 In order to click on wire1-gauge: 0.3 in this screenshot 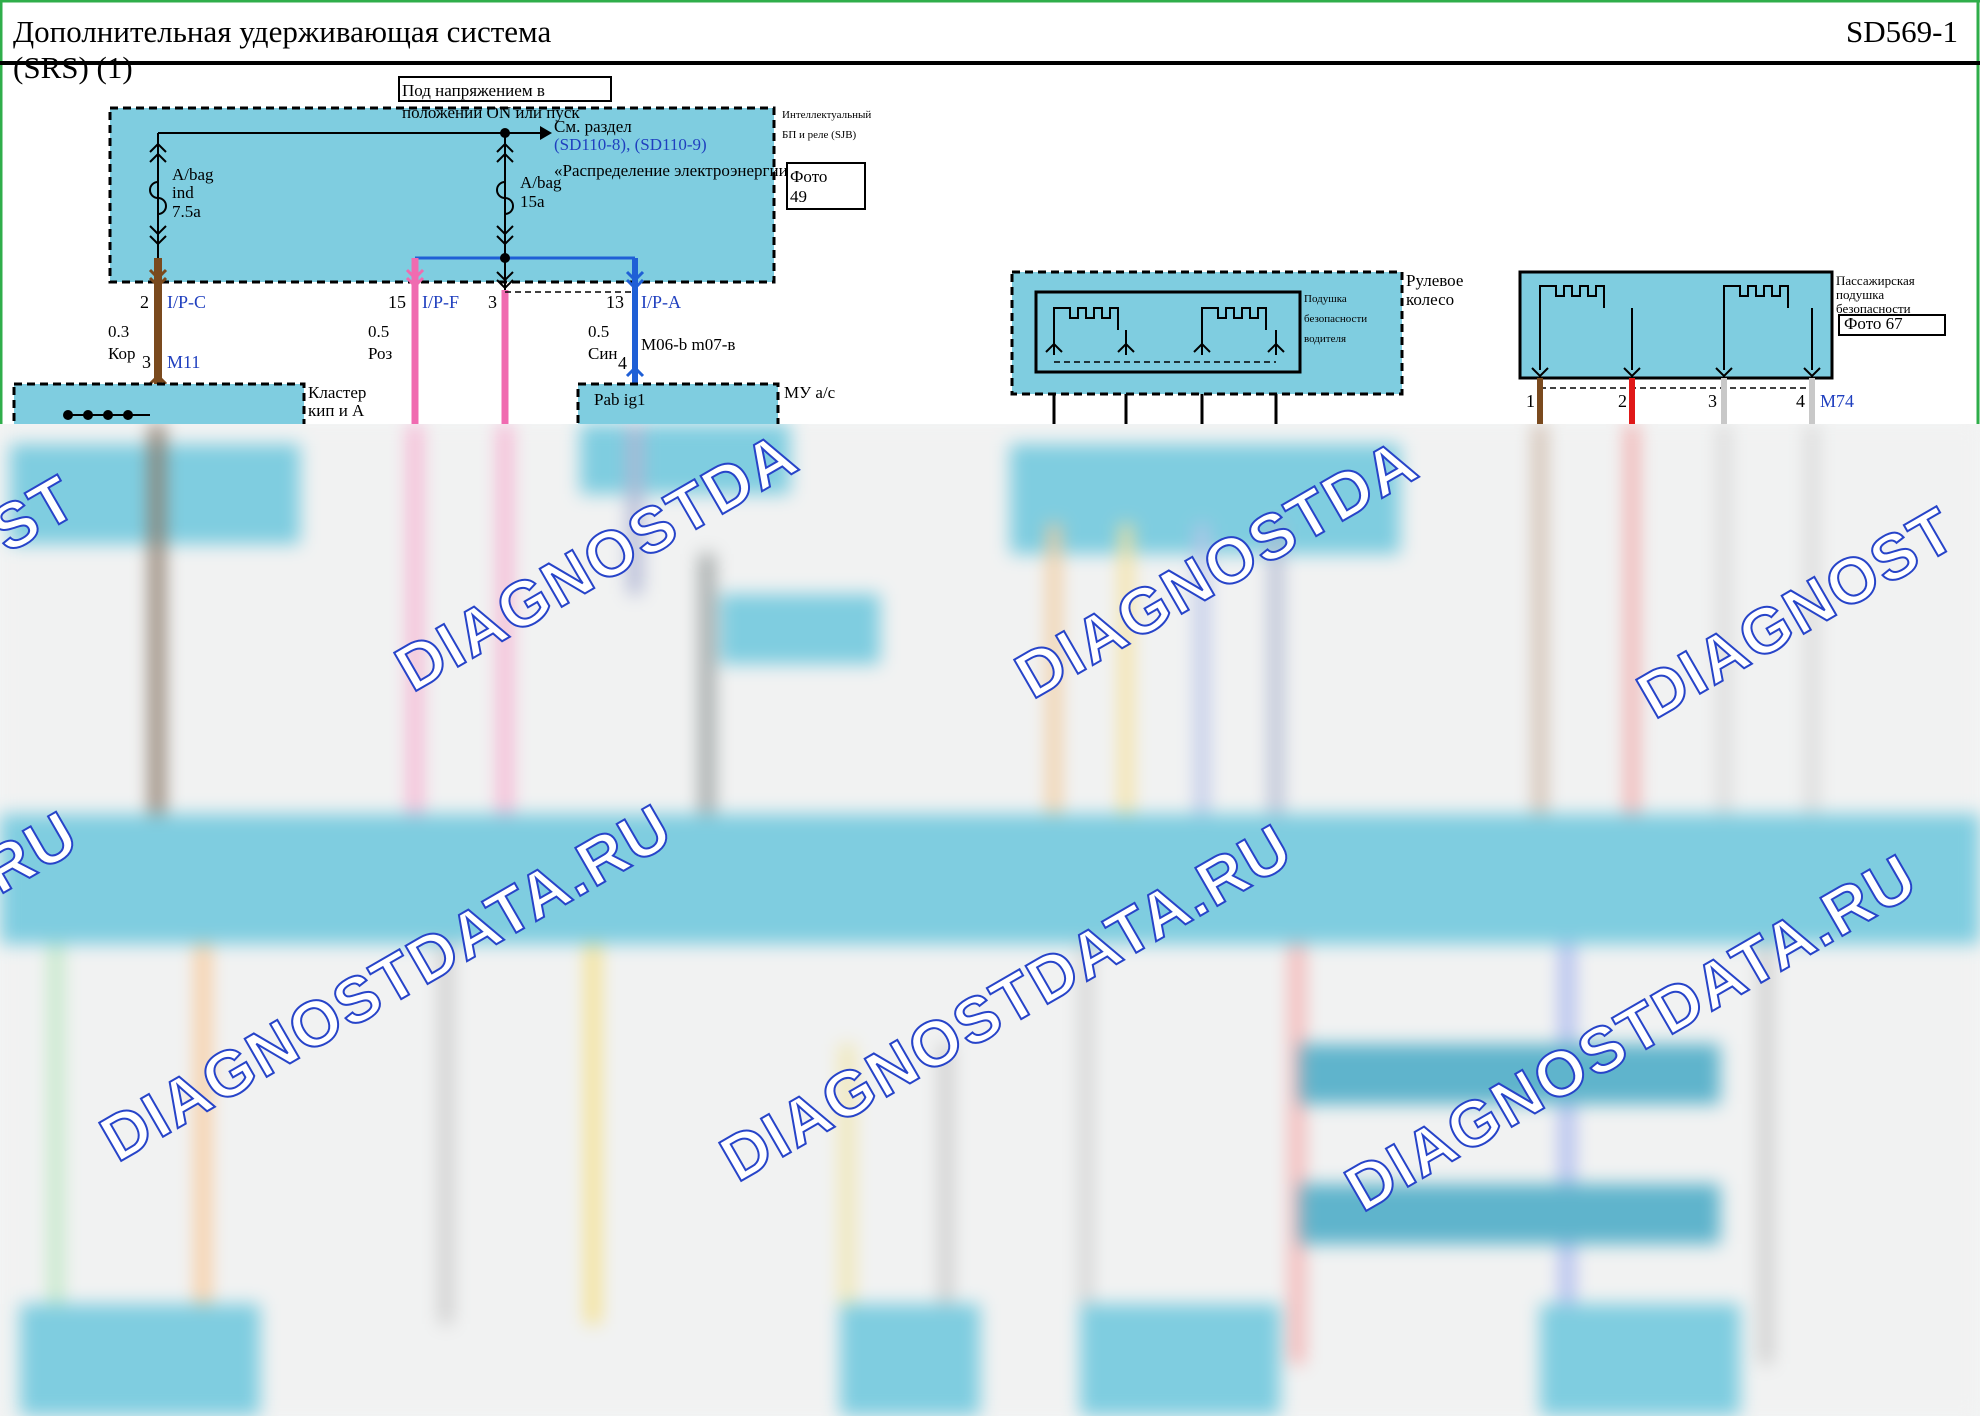, I will do `click(119, 331)`.